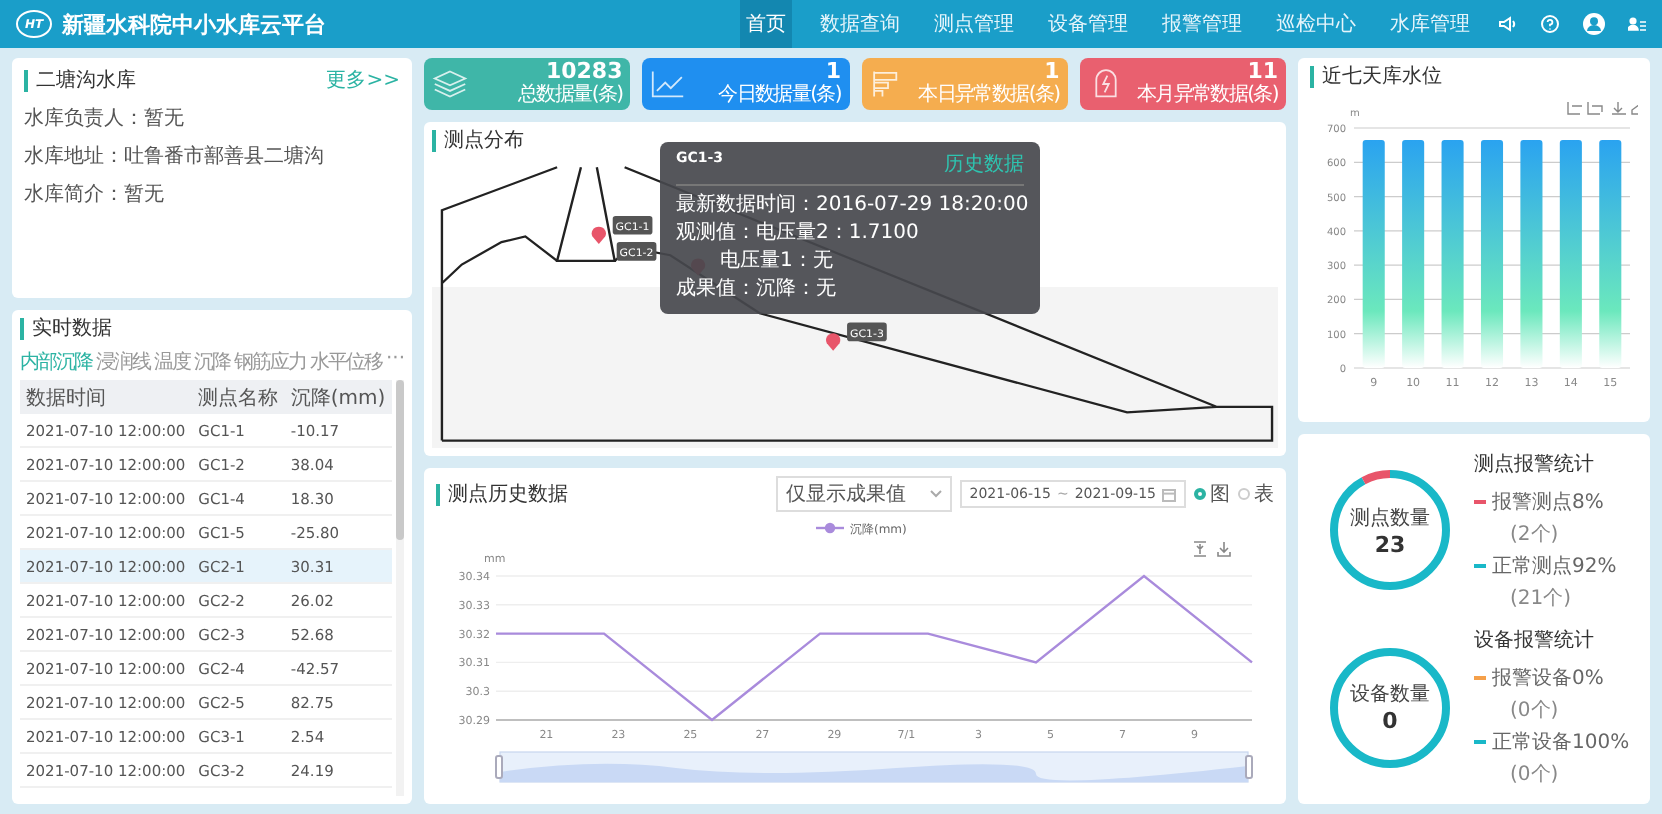 The height and width of the screenshot is (814, 1662). What do you see at coordinates (1550, 24) in the screenshot?
I see `help-icon` at bounding box center [1550, 24].